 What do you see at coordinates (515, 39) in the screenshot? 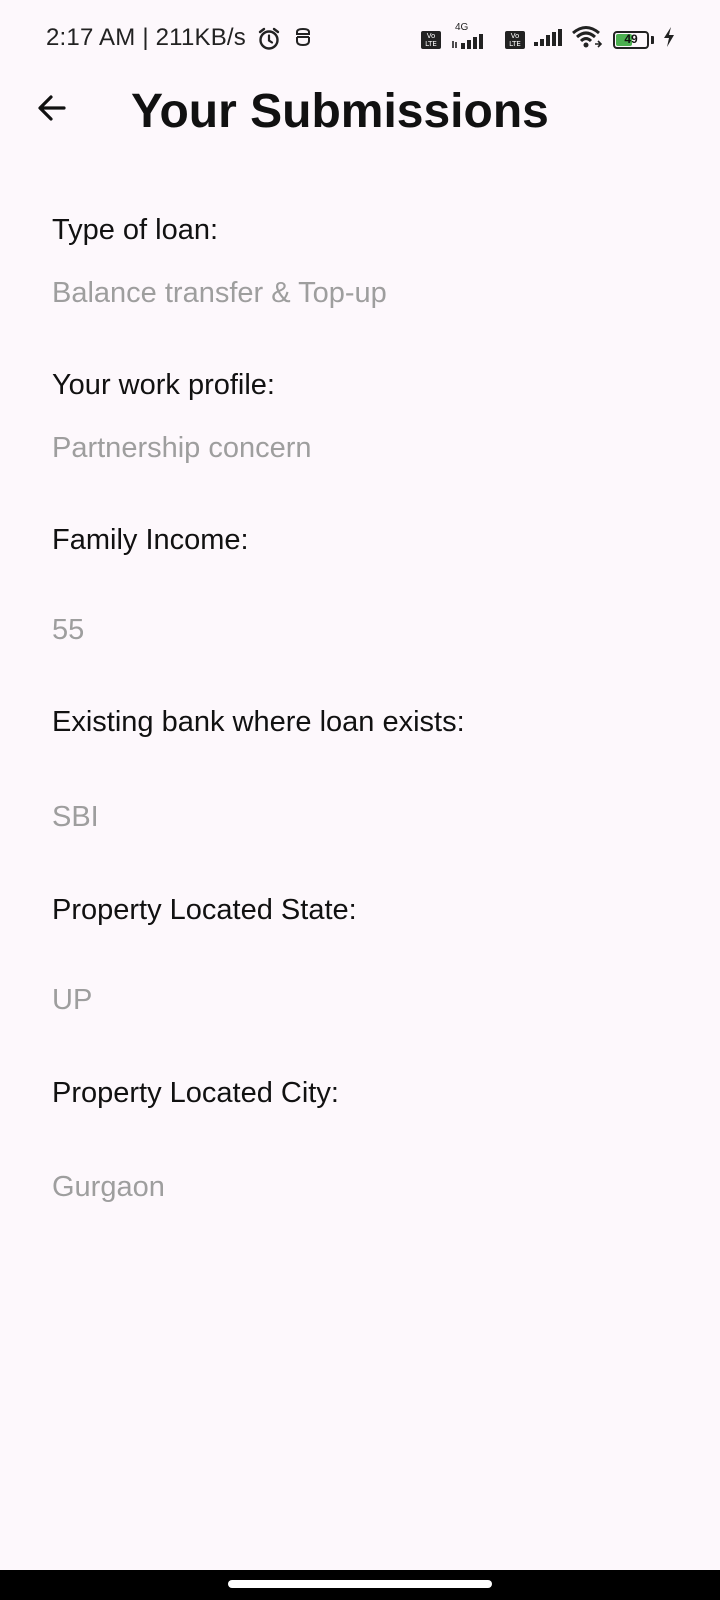
I see `volte-icon-2: Vo LTE` at bounding box center [515, 39].